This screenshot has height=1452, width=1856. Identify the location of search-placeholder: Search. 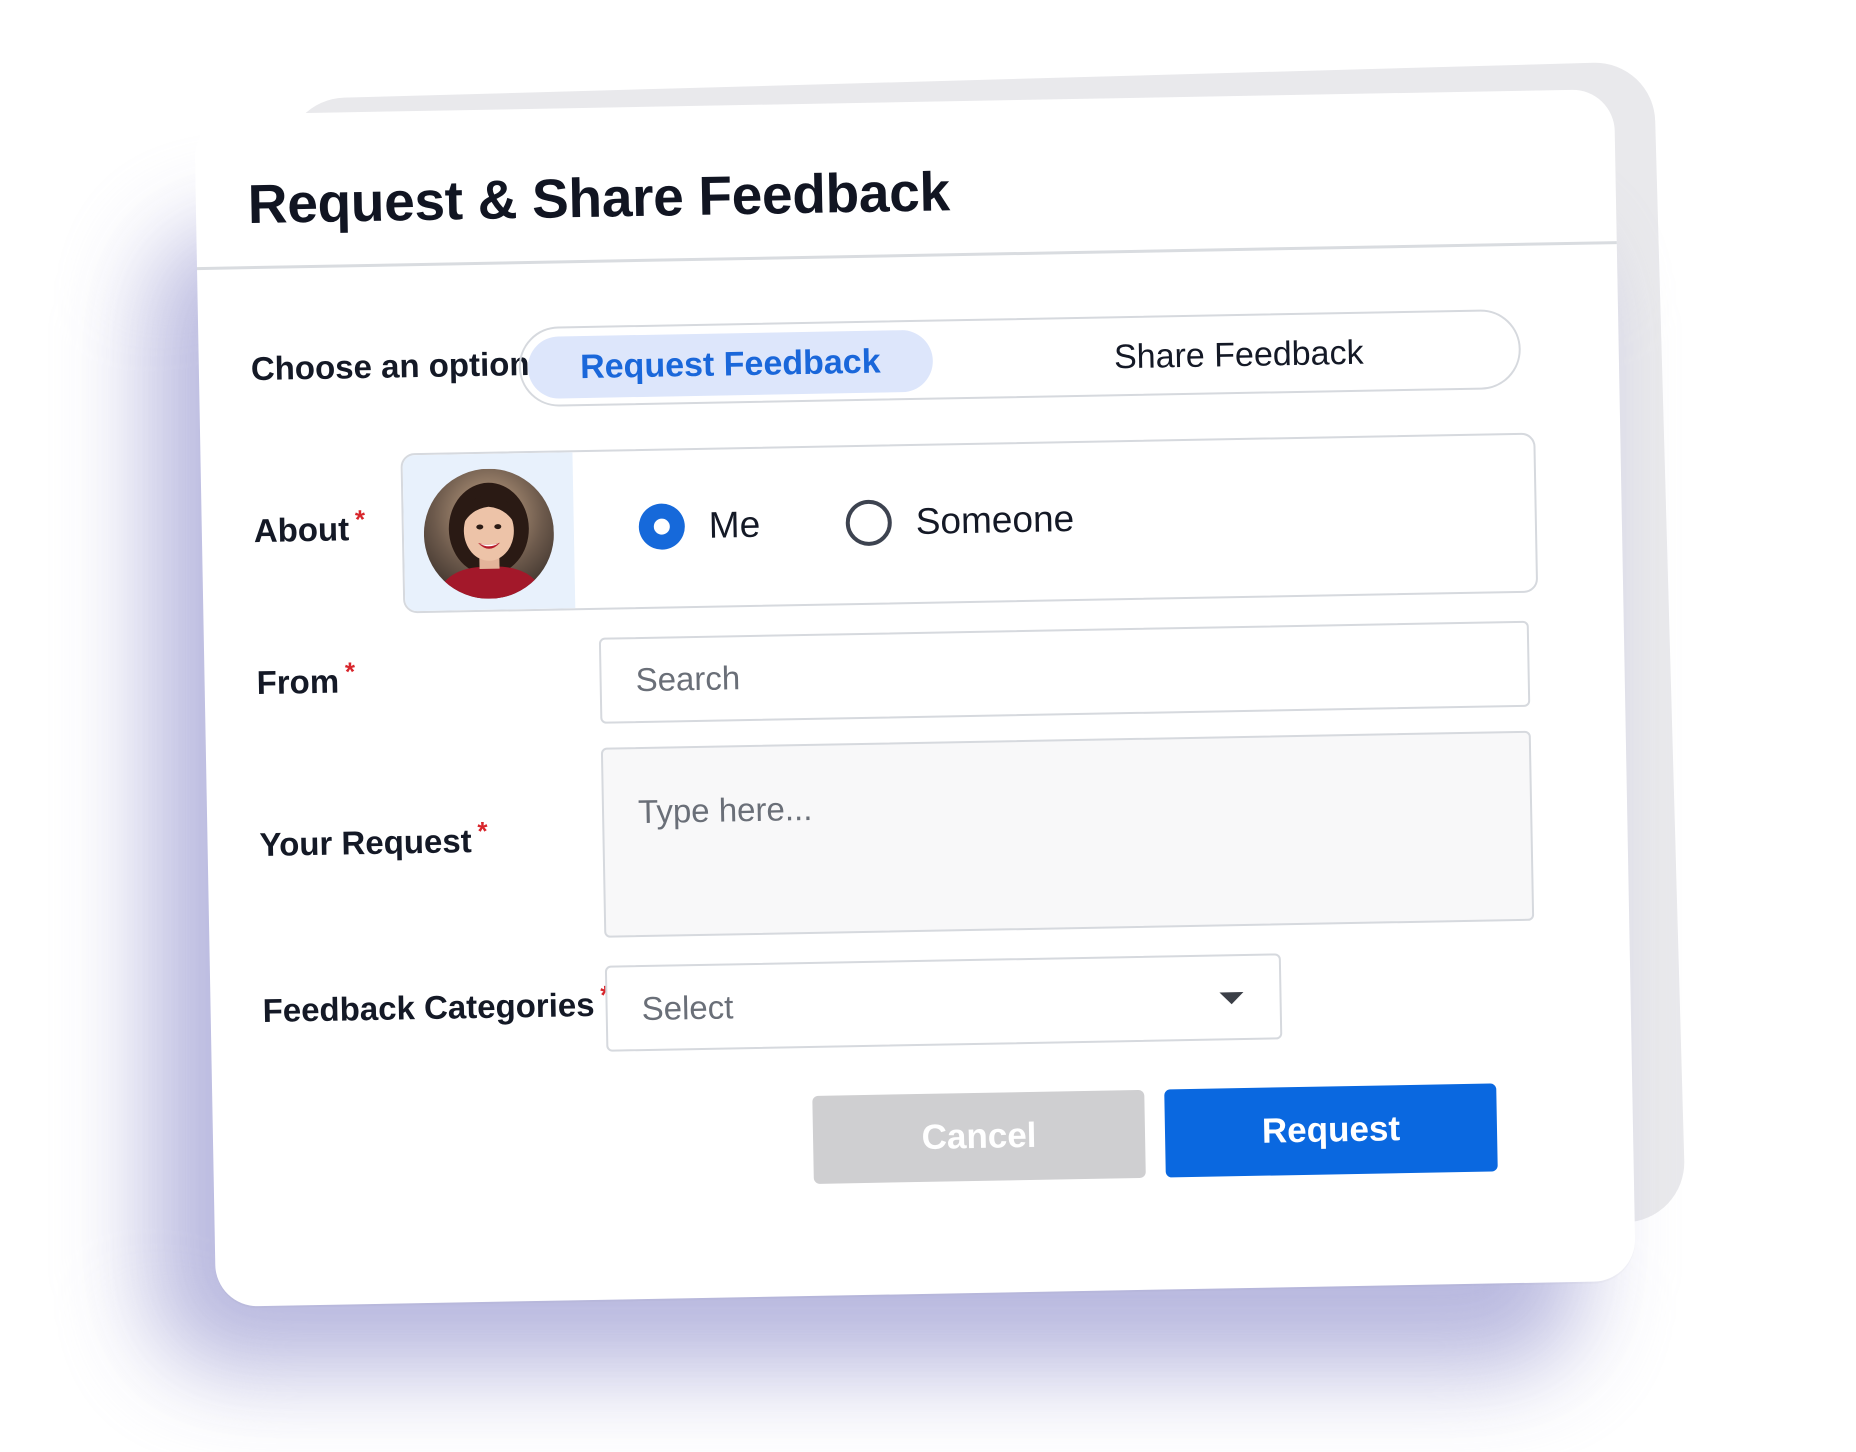
(688, 679).